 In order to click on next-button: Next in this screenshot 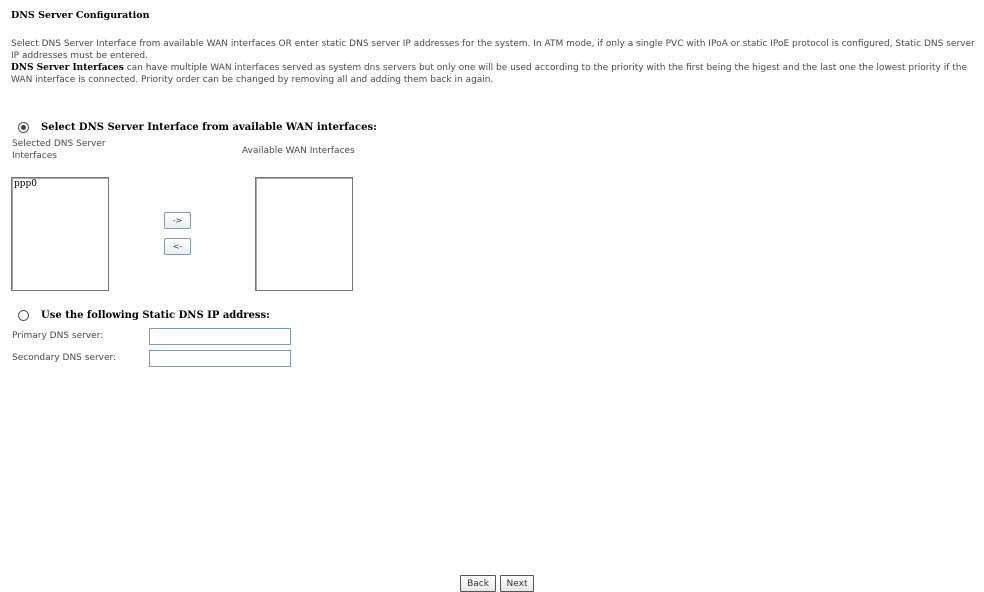, I will do `click(517, 583)`.